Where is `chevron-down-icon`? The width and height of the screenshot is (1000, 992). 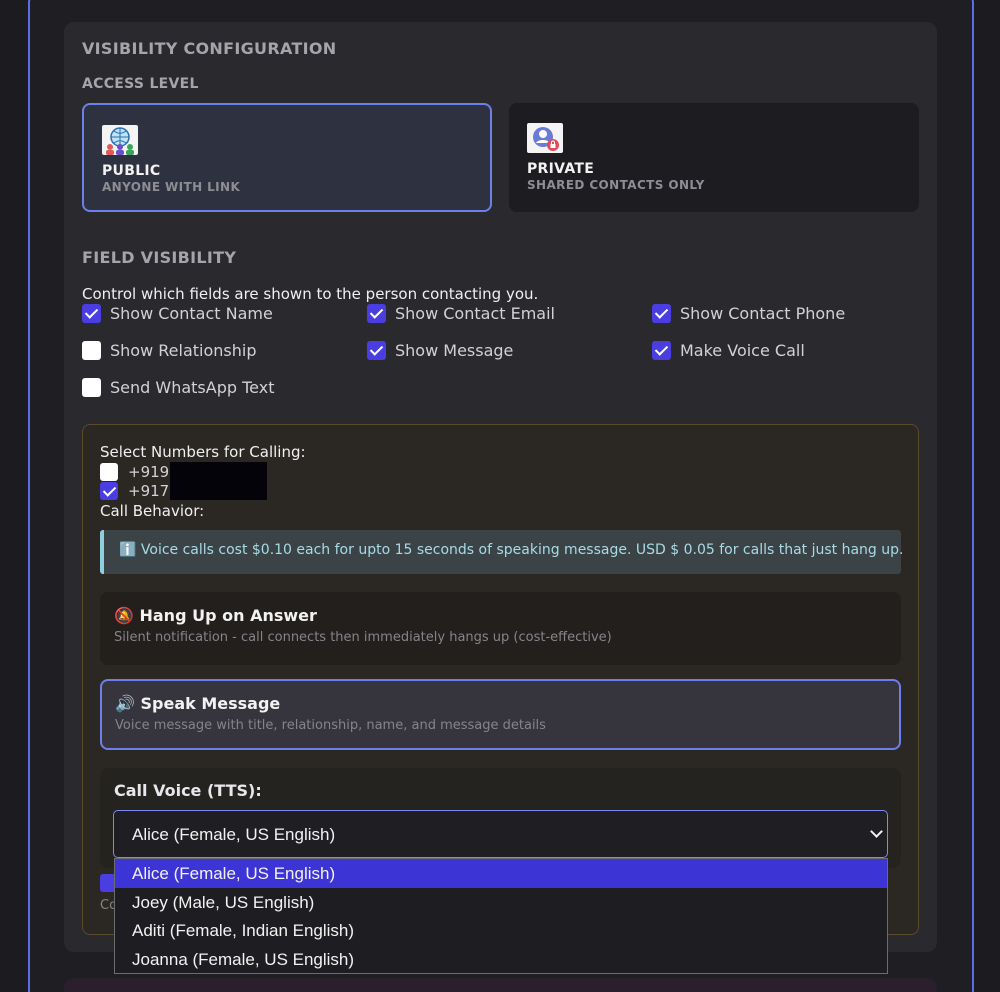 chevron-down-icon is located at coordinates (876, 831).